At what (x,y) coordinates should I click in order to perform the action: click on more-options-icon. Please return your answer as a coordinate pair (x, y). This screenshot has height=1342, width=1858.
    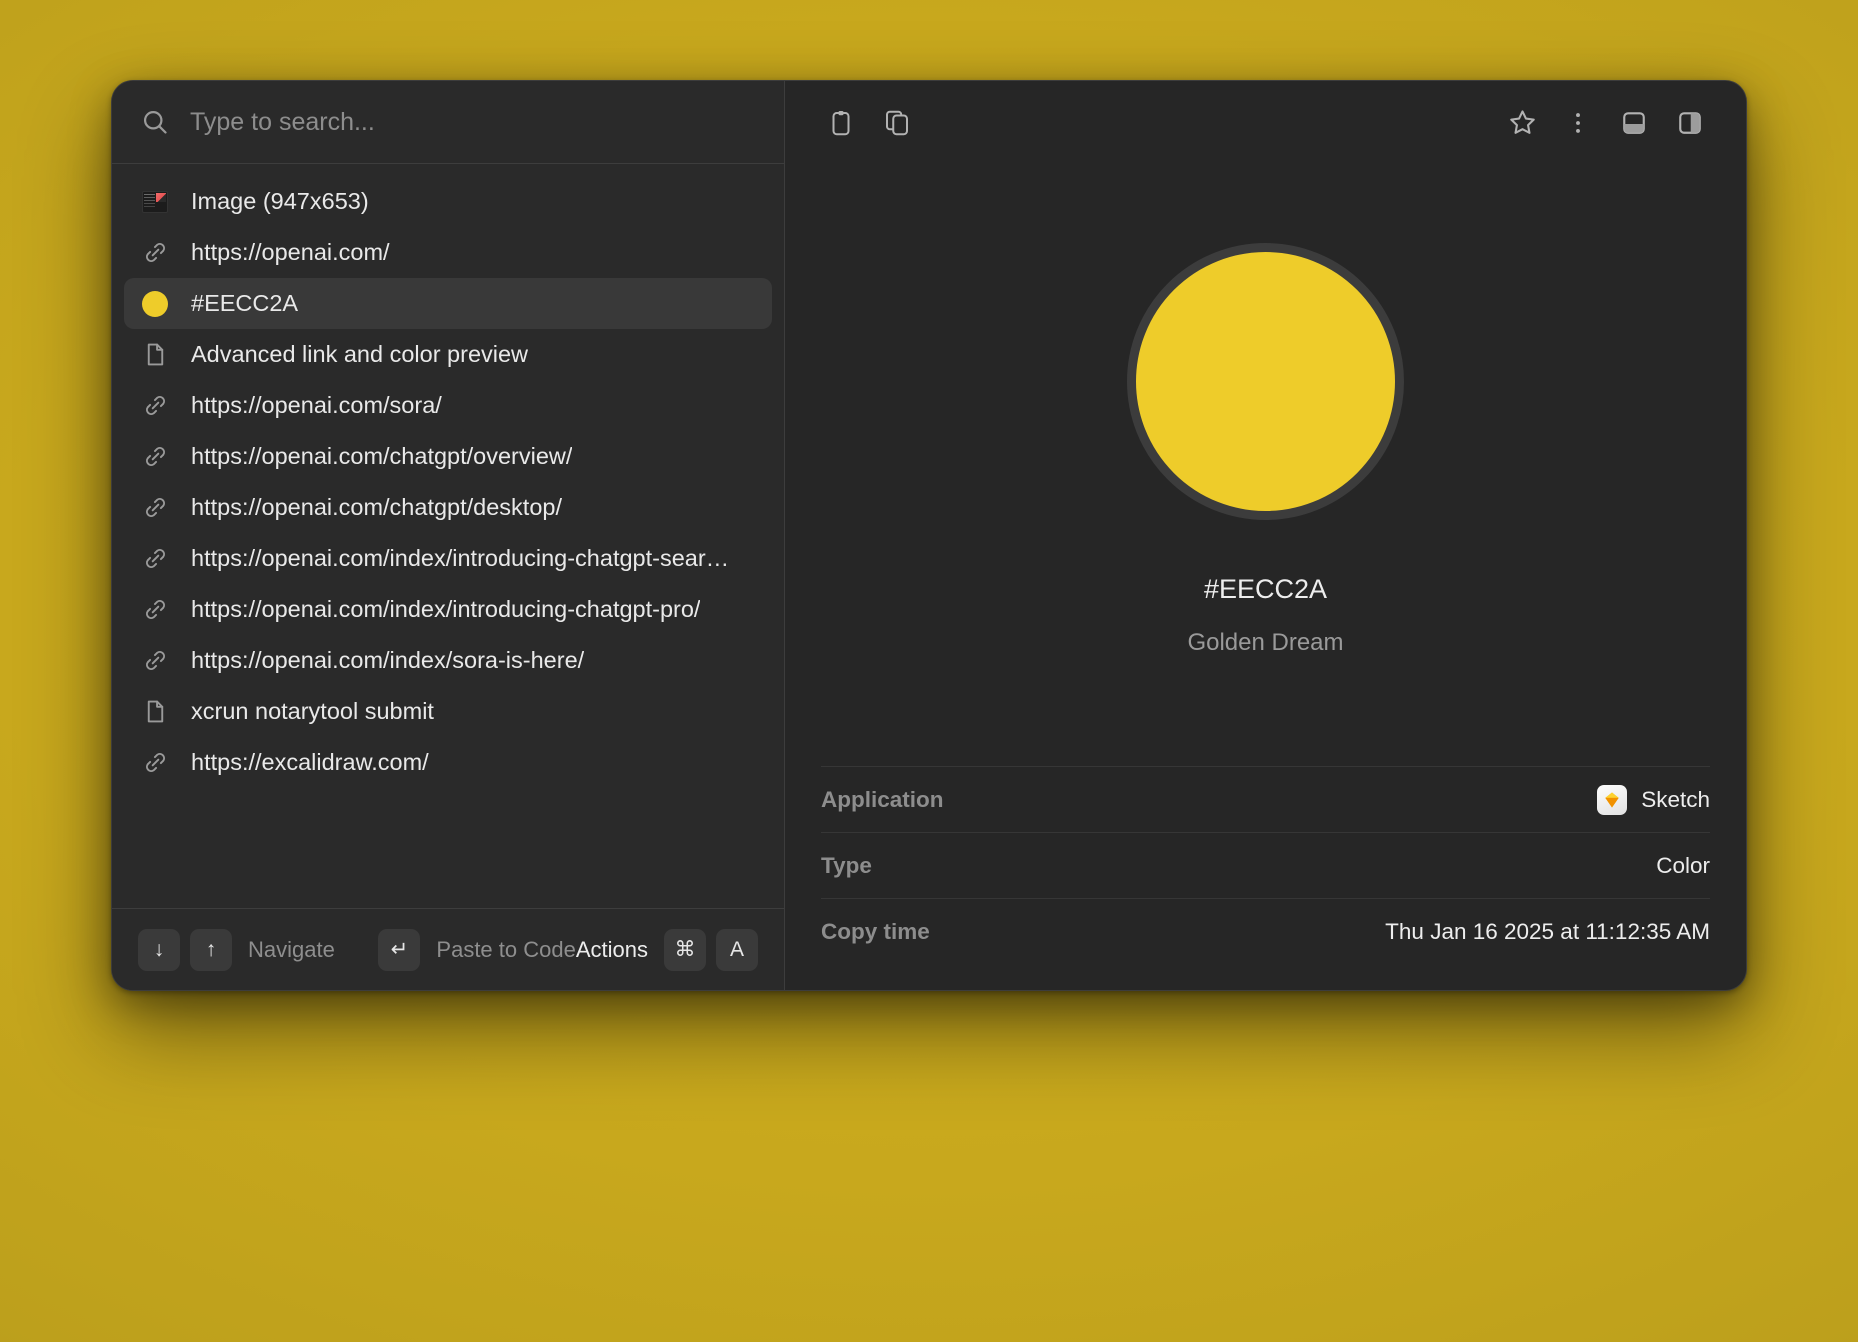
    Looking at the image, I should click on (1578, 123).